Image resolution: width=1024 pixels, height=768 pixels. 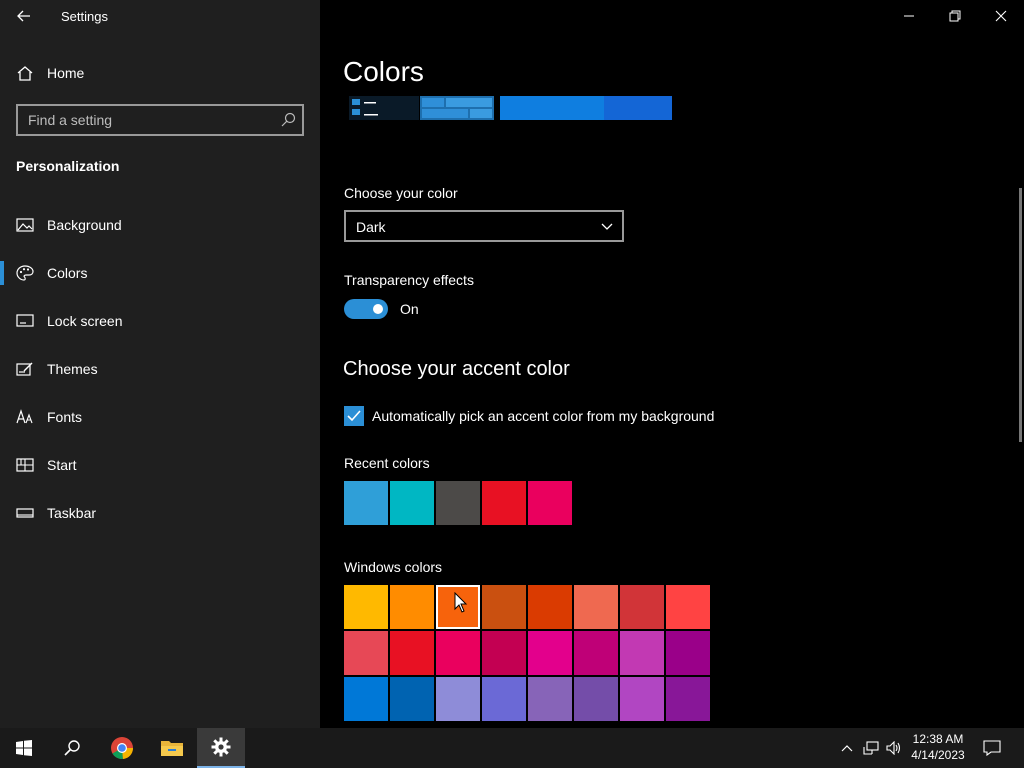 What do you see at coordinates (160, 73) in the screenshot?
I see `sidebar-home: Home` at bounding box center [160, 73].